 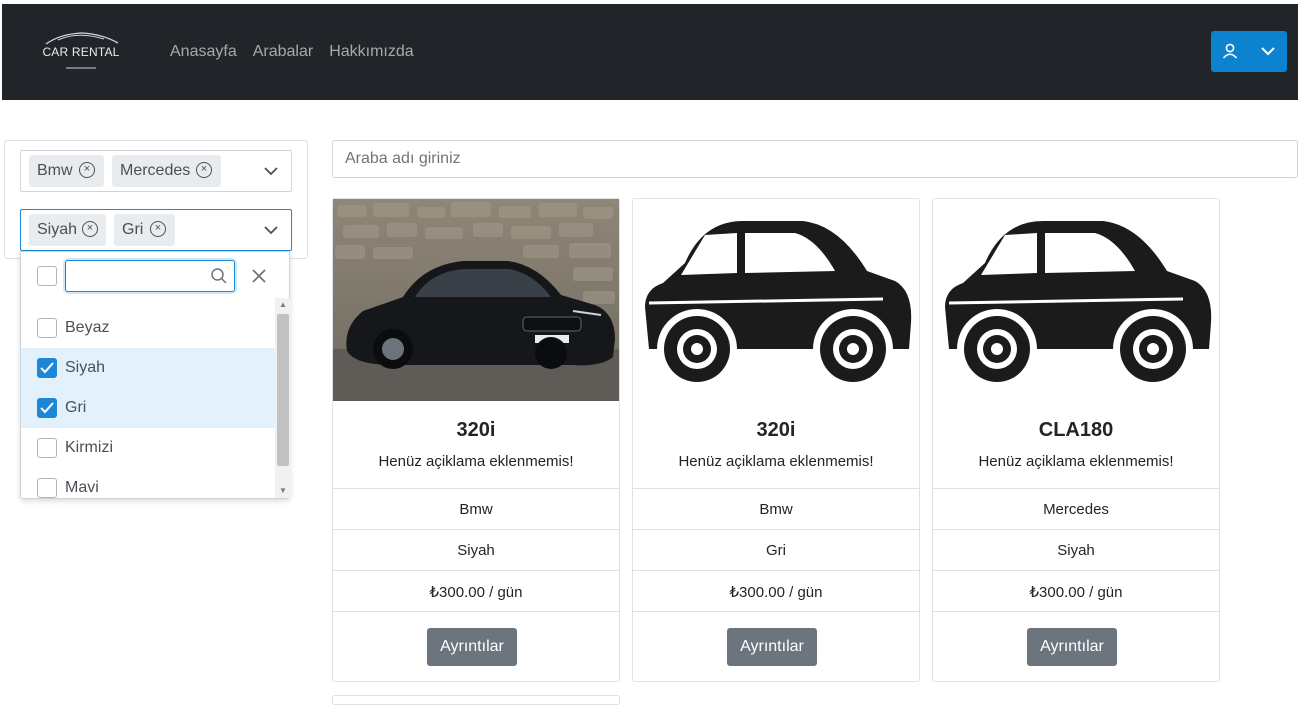 I want to click on brand-multiselect: Bmw × Mercedes ×, so click(x=156, y=171).